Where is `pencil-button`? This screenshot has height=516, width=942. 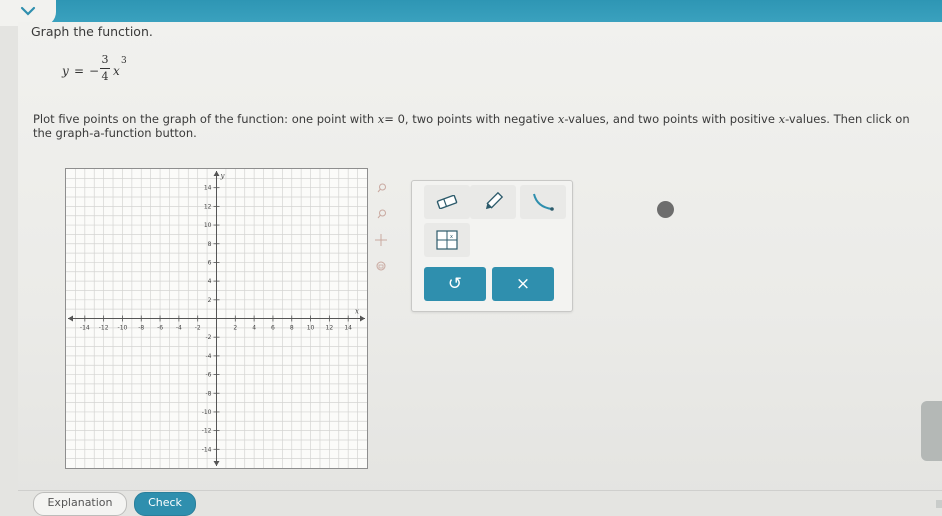 pencil-button is located at coordinates (493, 202).